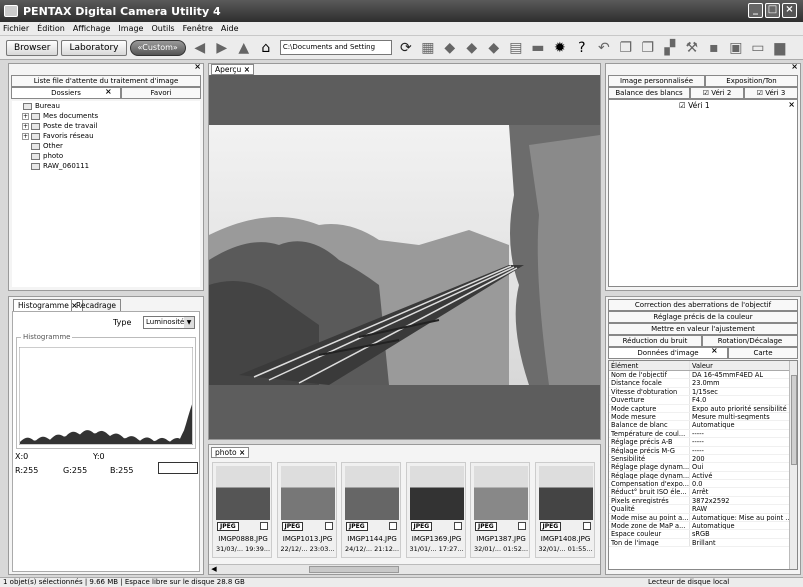 This screenshot has width=803, height=587. What do you see at coordinates (428, 48) in the screenshot?
I see `grid-view-icon: ▦` at bounding box center [428, 48].